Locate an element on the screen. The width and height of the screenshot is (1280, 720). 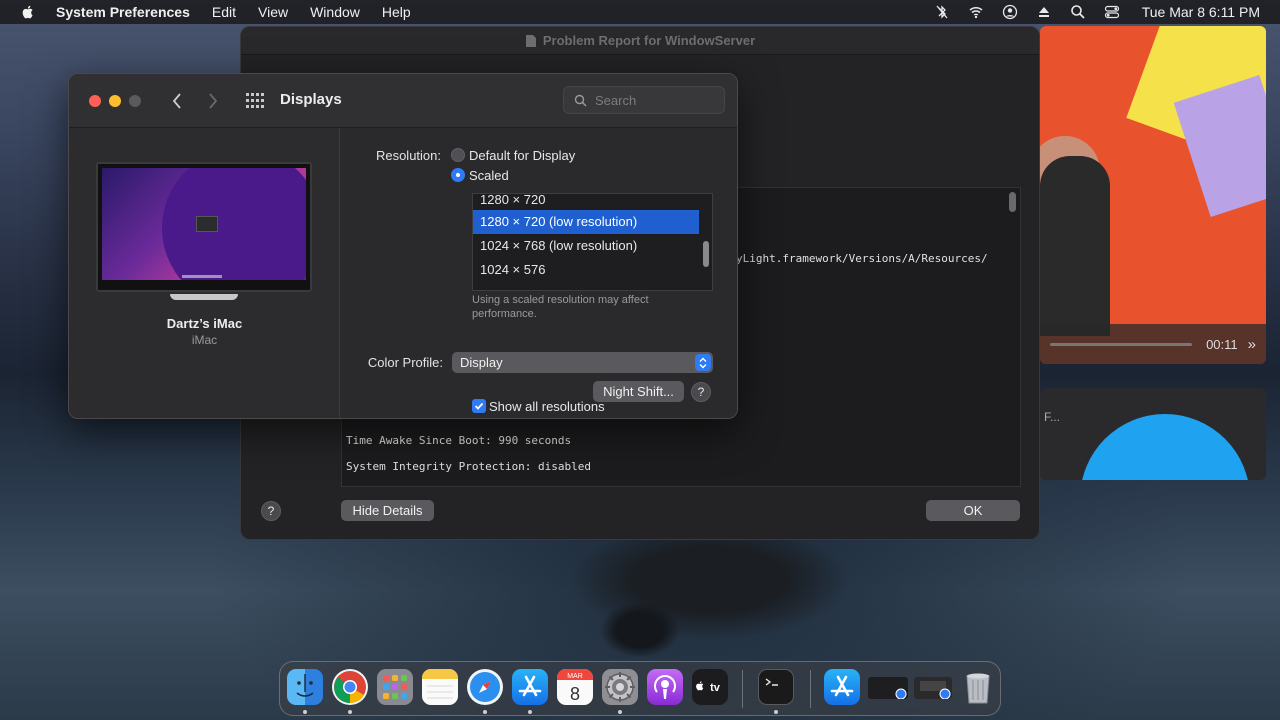
notes-icon is located at coordinates (440, 687).